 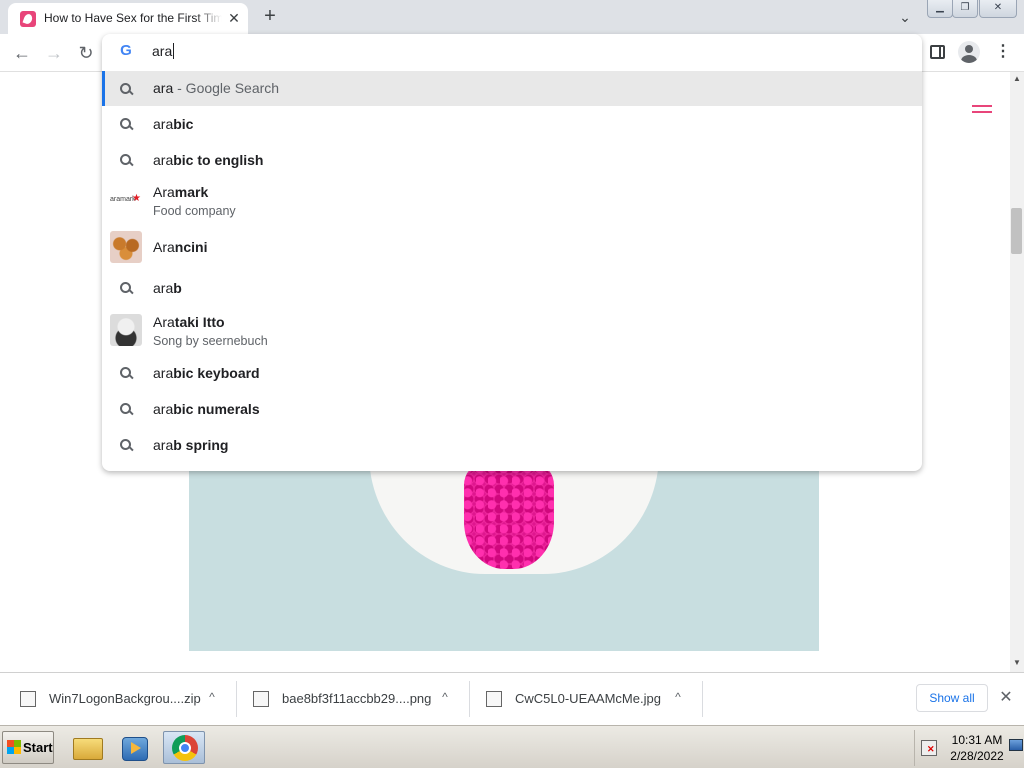 What do you see at coordinates (929, 748) in the screenshot?
I see `network-warning-icon` at bounding box center [929, 748].